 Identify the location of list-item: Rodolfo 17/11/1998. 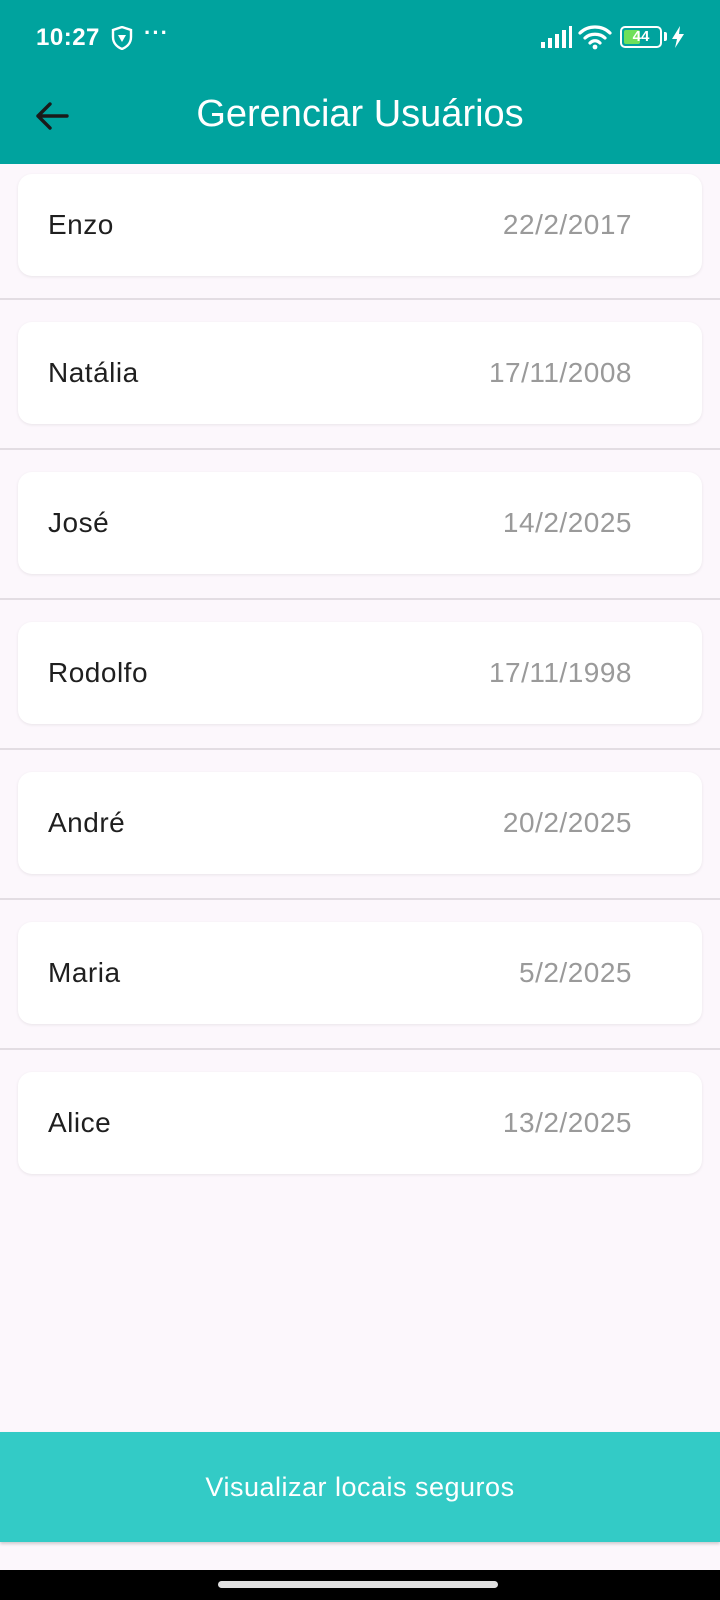
(360, 675).